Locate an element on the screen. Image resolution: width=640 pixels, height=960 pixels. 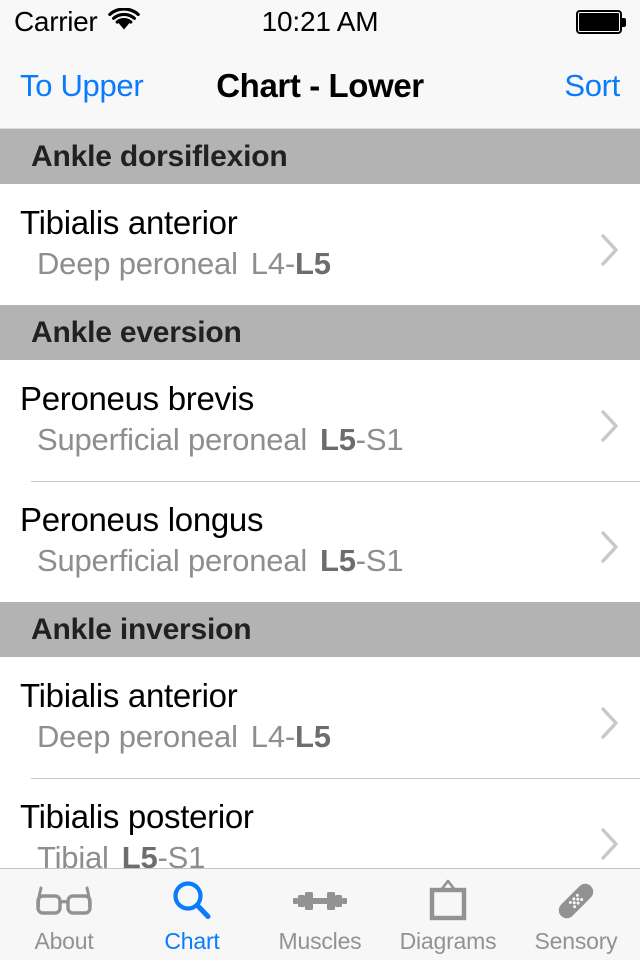
status-bar-right is located at coordinates (601, 22).